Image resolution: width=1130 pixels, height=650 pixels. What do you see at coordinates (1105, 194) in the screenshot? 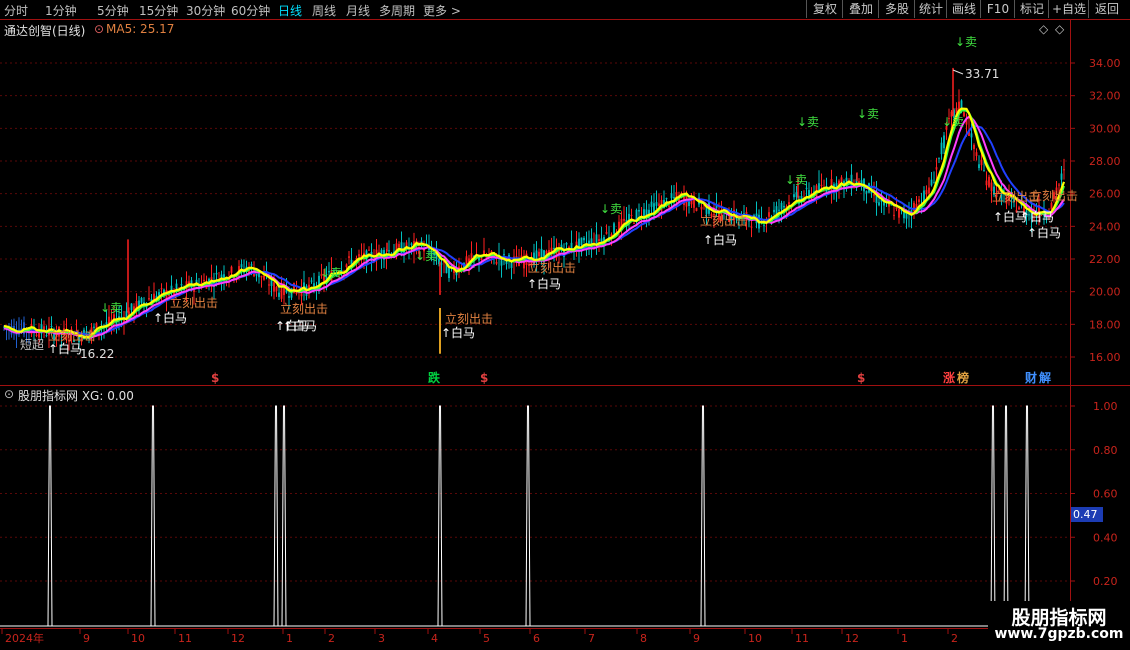
I see `price-tick-label: 26.00` at bounding box center [1105, 194].